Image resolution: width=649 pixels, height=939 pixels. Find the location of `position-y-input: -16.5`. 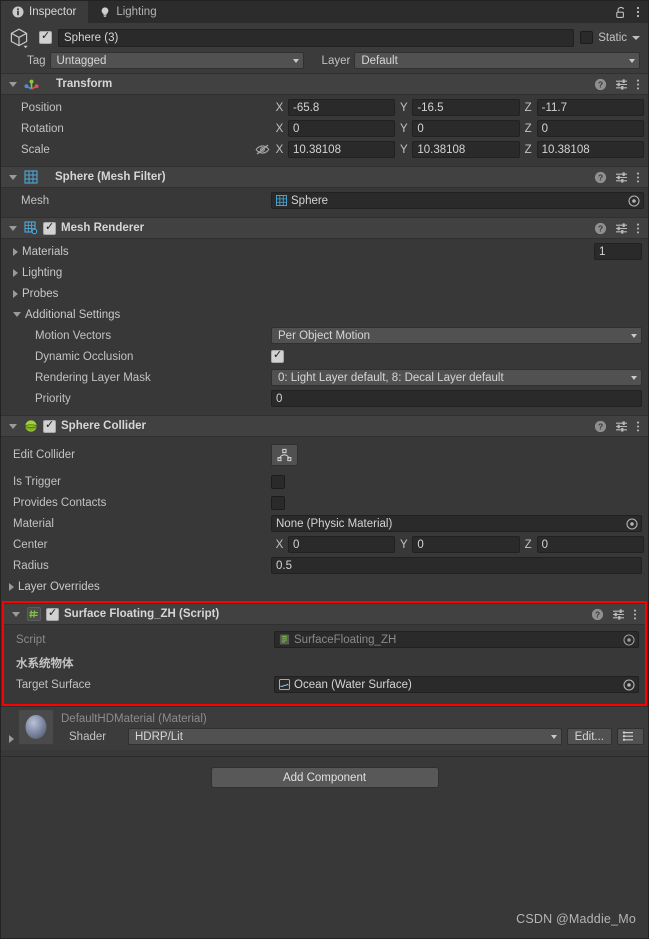

position-y-input: -16.5 is located at coordinates (466, 107).